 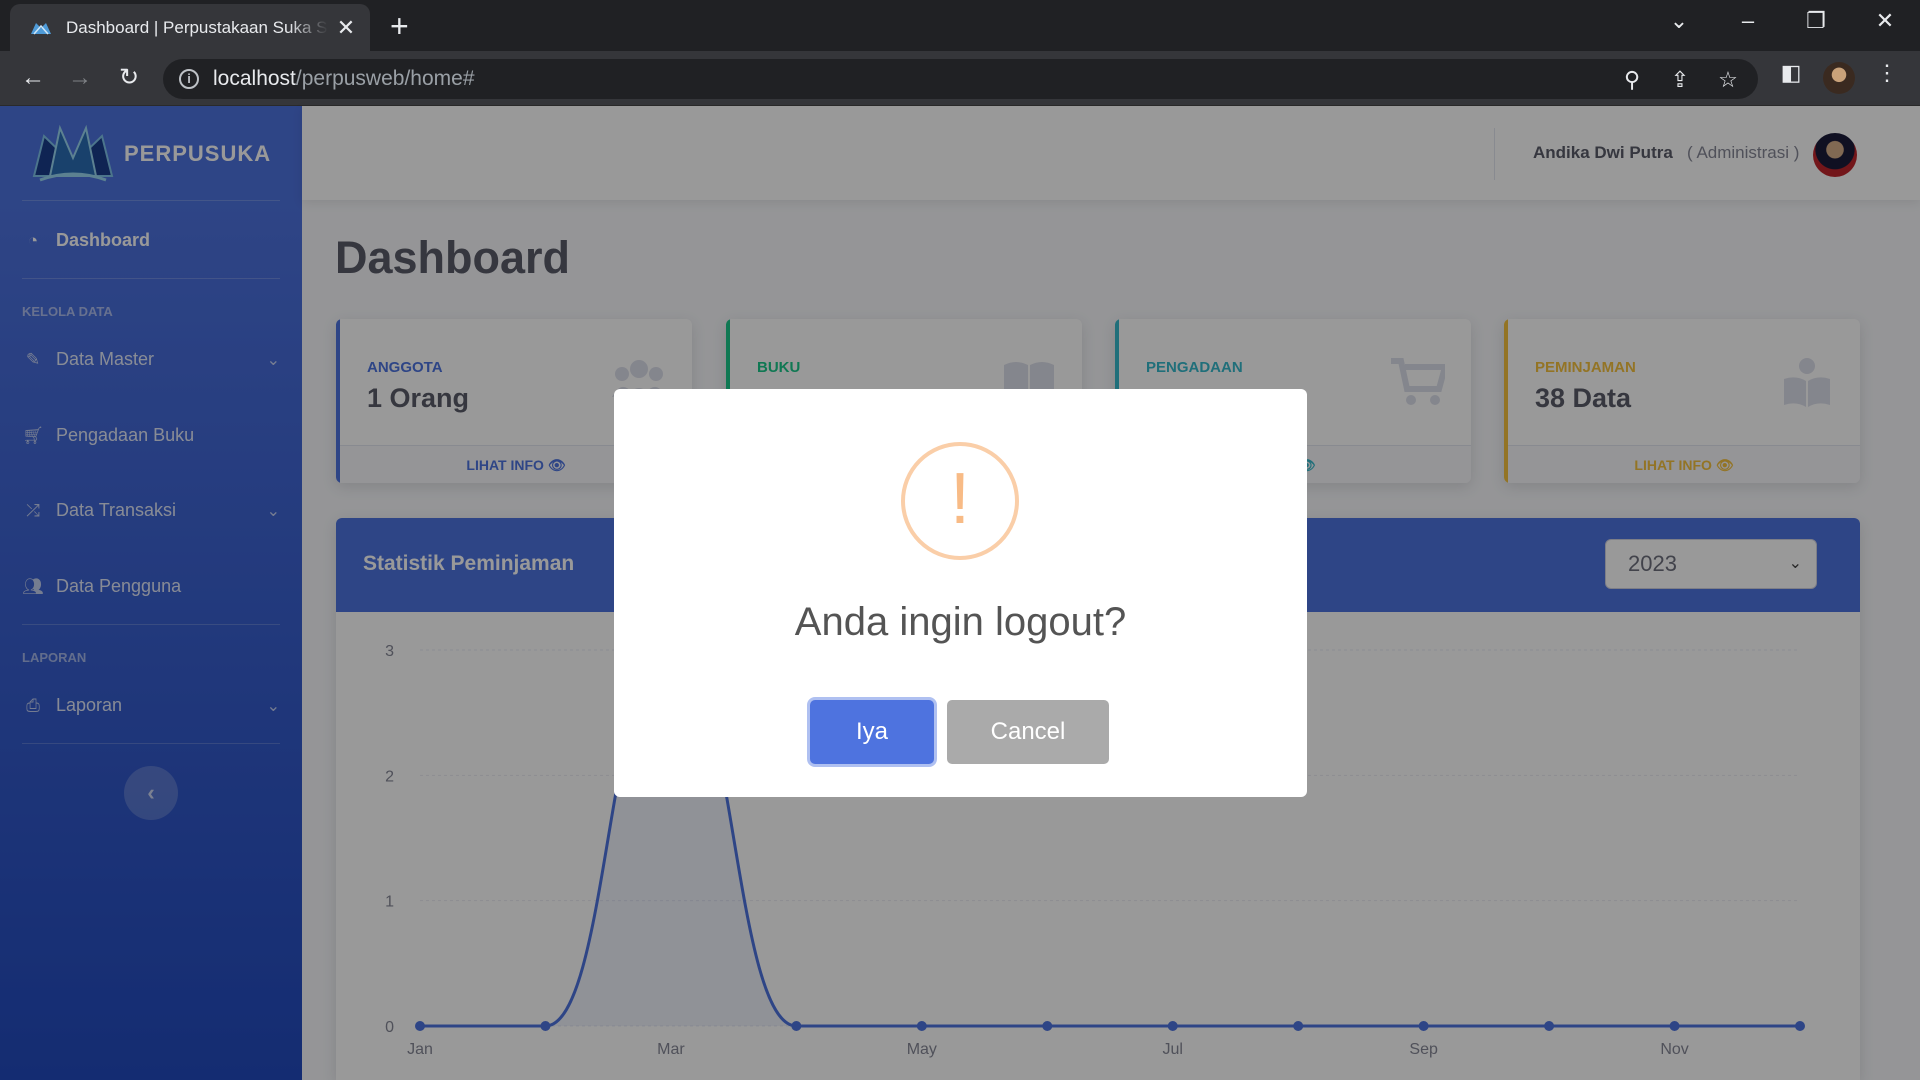 I want to click on dialog-title: Anda ingin logout?, so click(x=960, y=622).